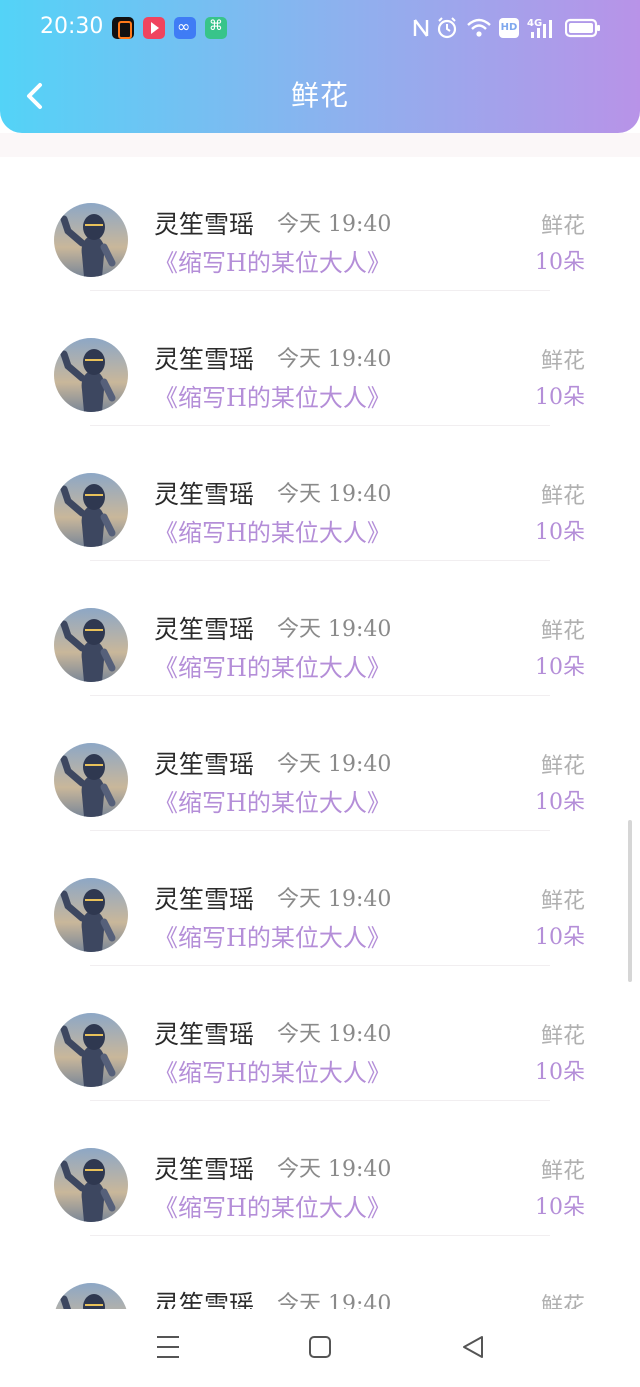 The height and width of the screenshot is (1387, 640). What do you see at coordinates (447, 28) in the screenshot?
I see `alarm-icon` at bounding box center [447, 28].